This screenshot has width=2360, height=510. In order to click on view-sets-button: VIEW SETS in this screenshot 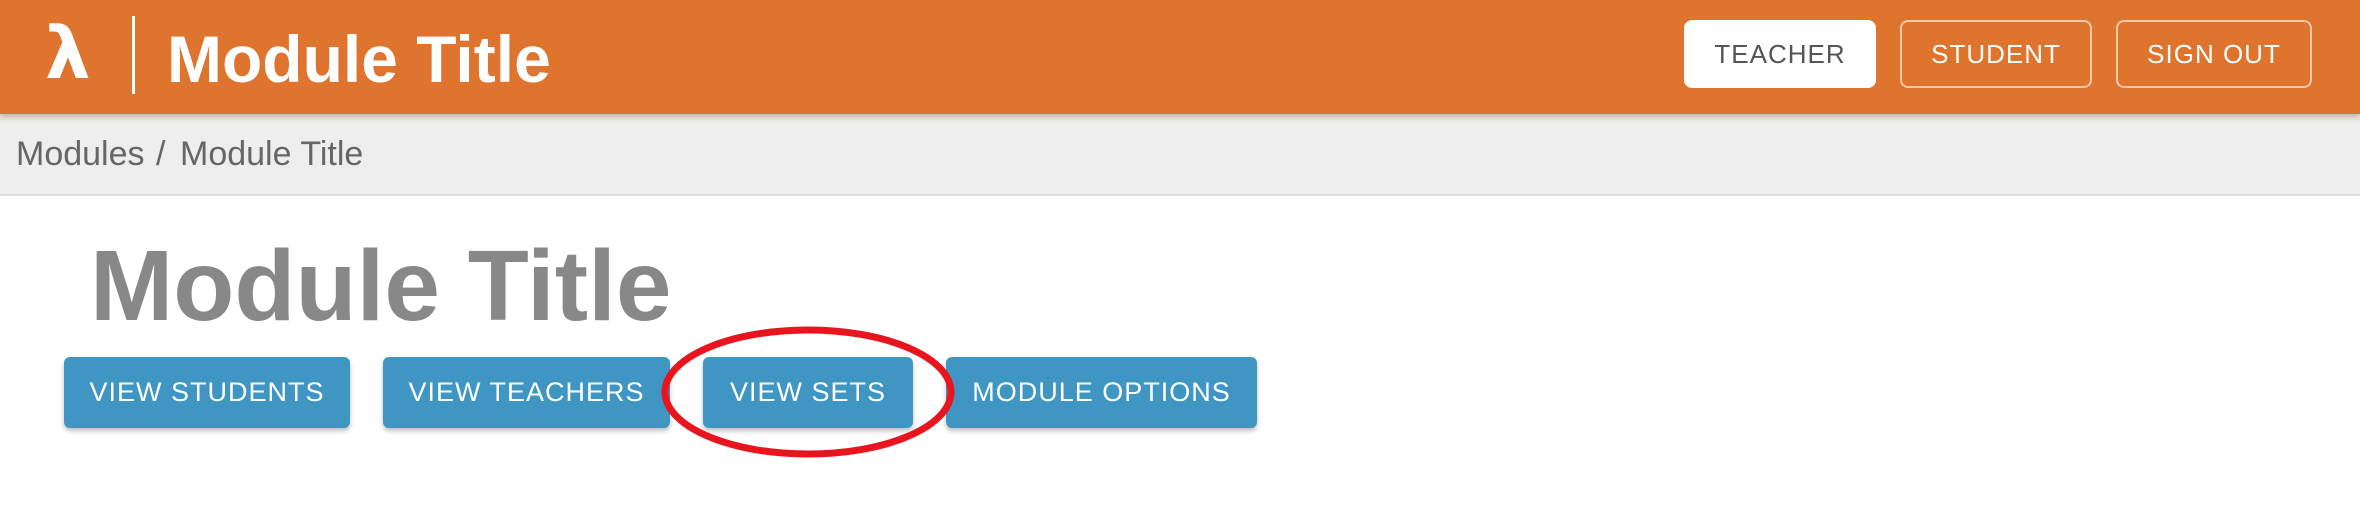, I will do `click(808, 392)`.